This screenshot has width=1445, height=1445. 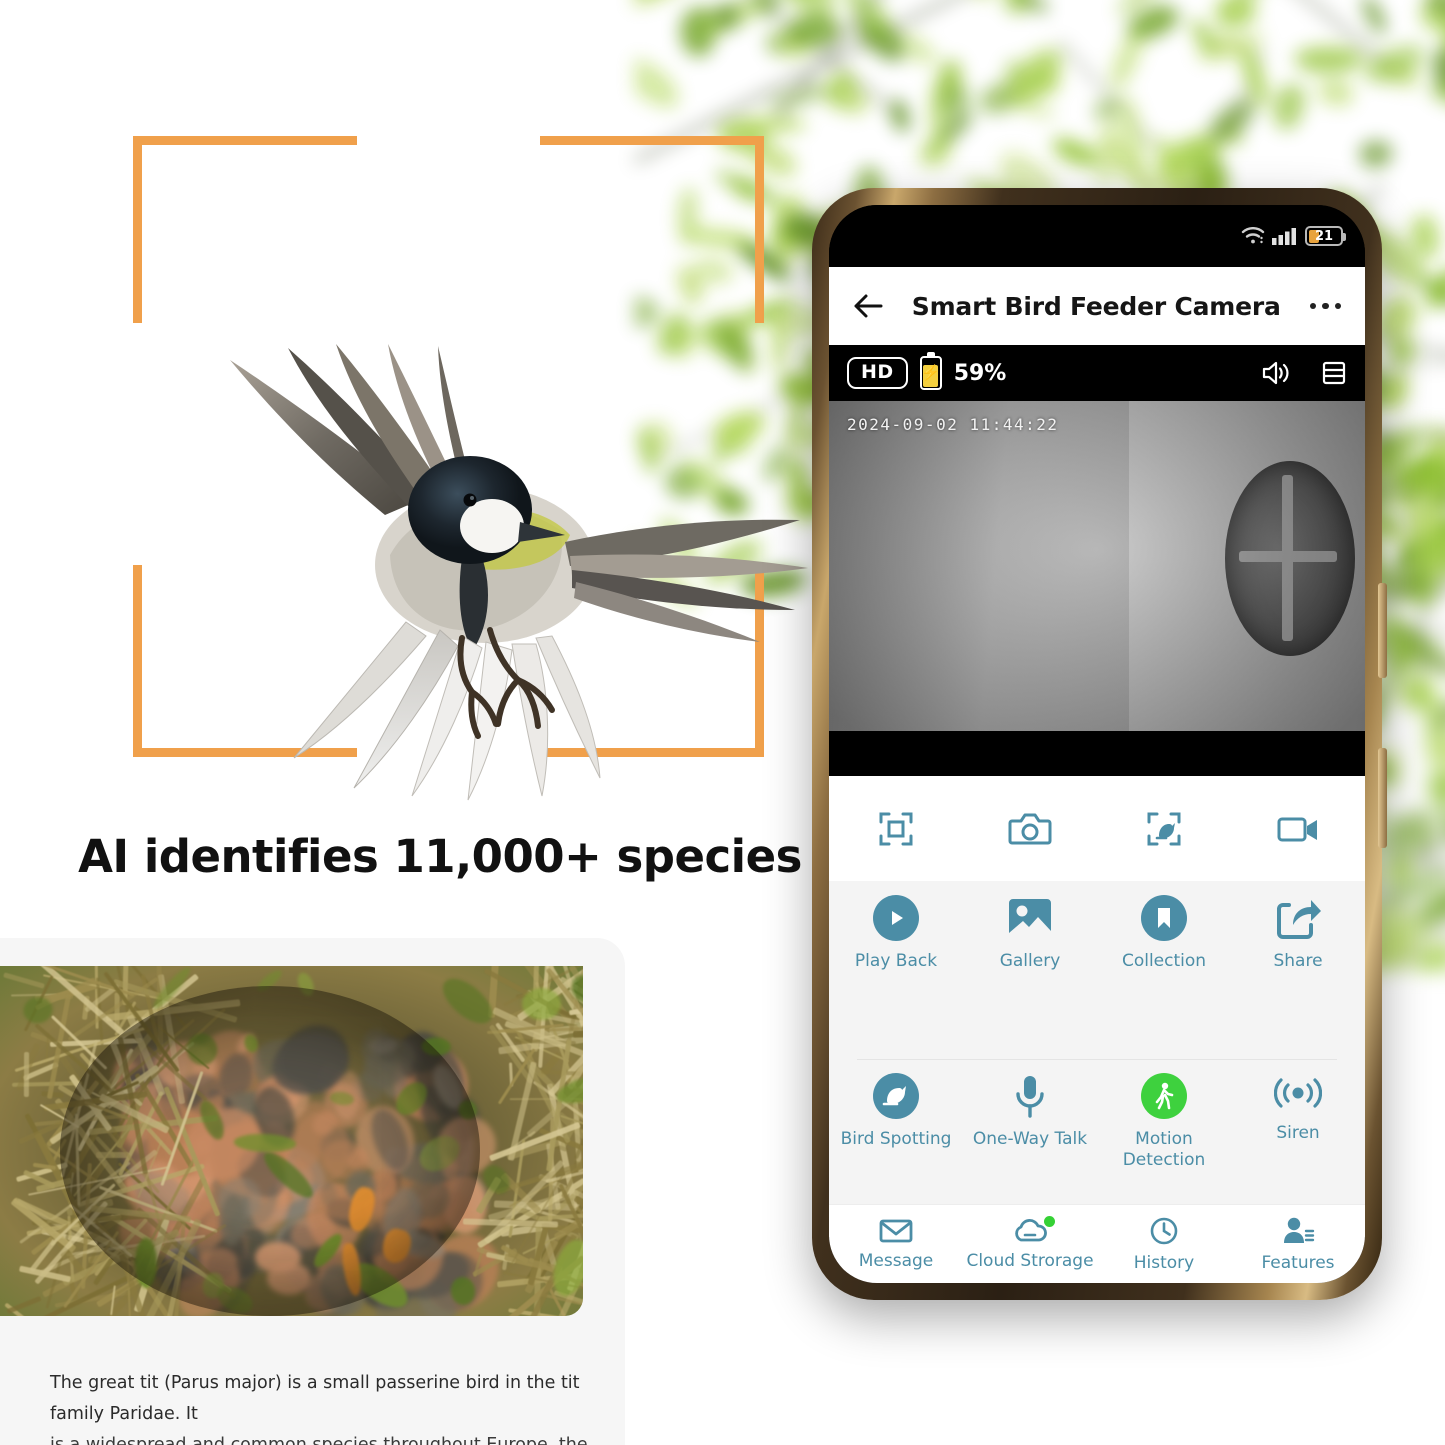 What do you see at coordinates (896, 1139) in the screenshot?
I see `feature-label: Bird Spotting` at bounding box center [896, 1139].